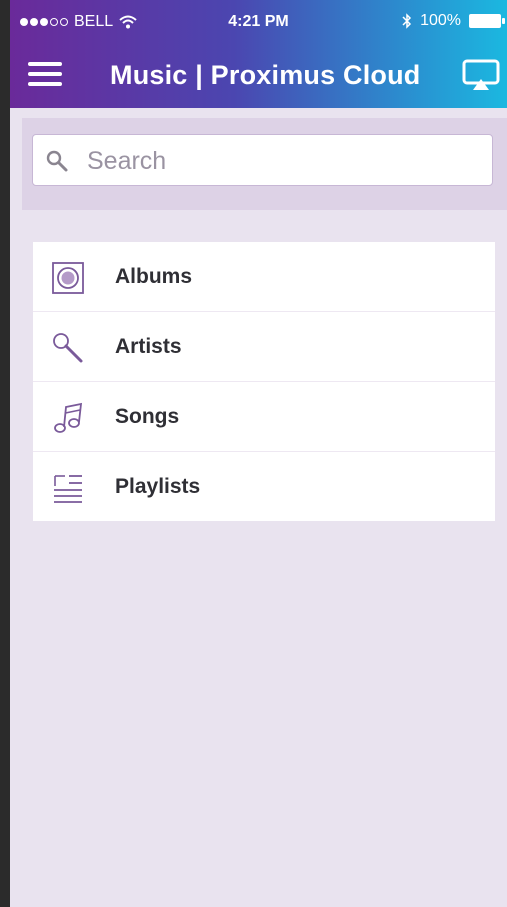 The height and width of the screenshot is (907, 507). I want to click on album-icon, so click(68, 278).